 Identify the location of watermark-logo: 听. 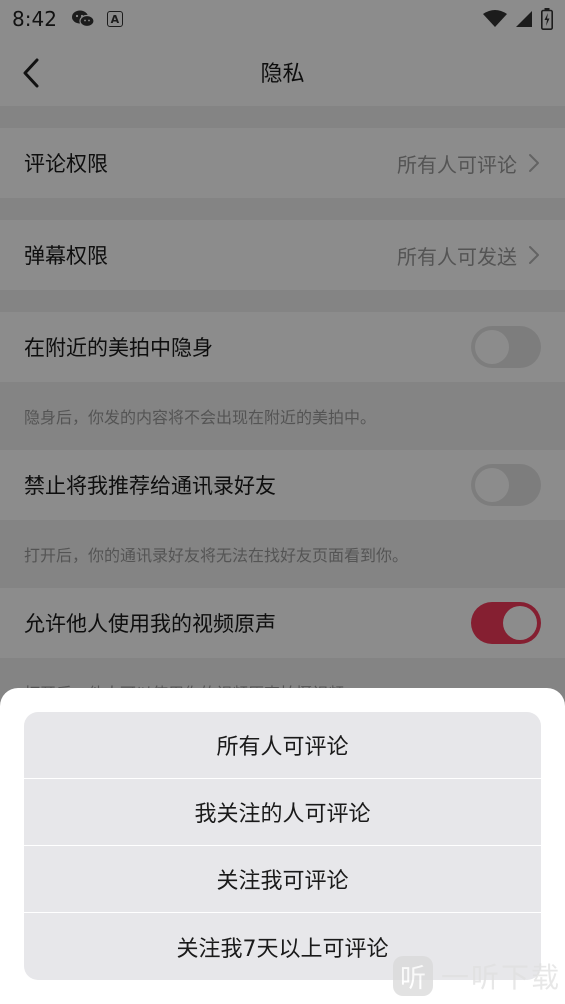
(412, 976).